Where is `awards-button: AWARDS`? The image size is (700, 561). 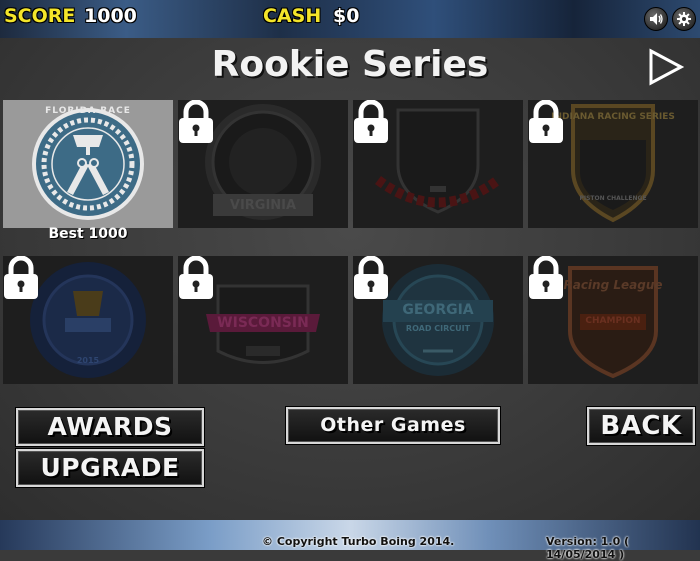 awards-button: AWARDS is located at coordinates (110, 427).